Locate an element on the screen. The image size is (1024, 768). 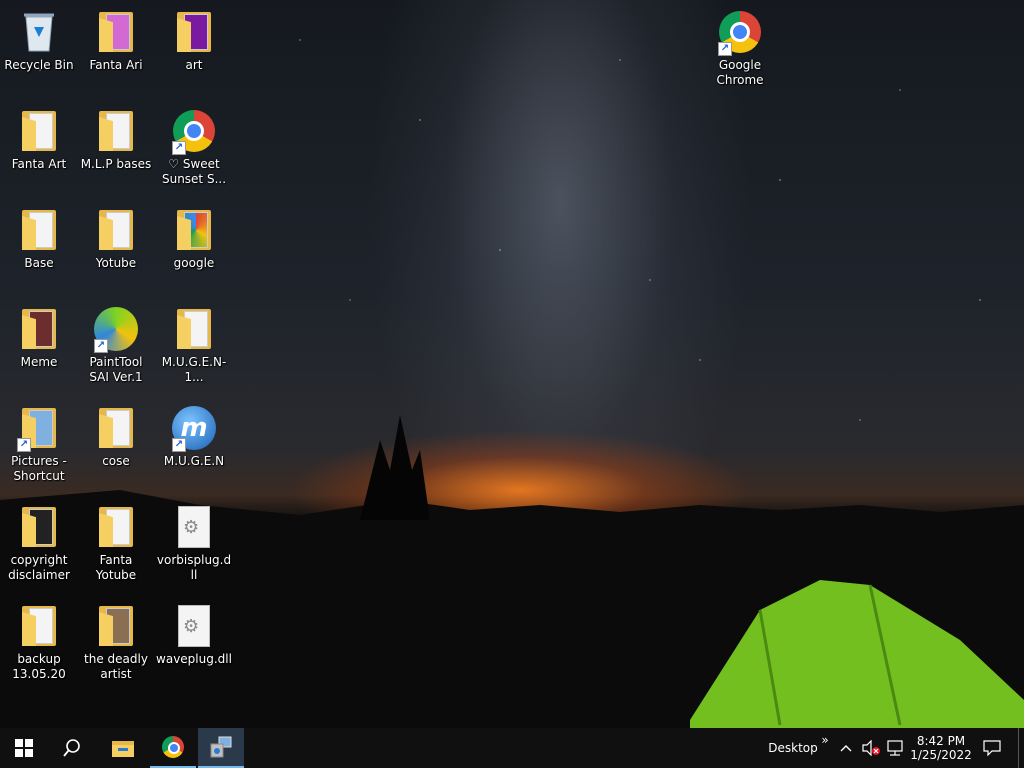
file-explorer-icon is located at coordinates (123, 749).